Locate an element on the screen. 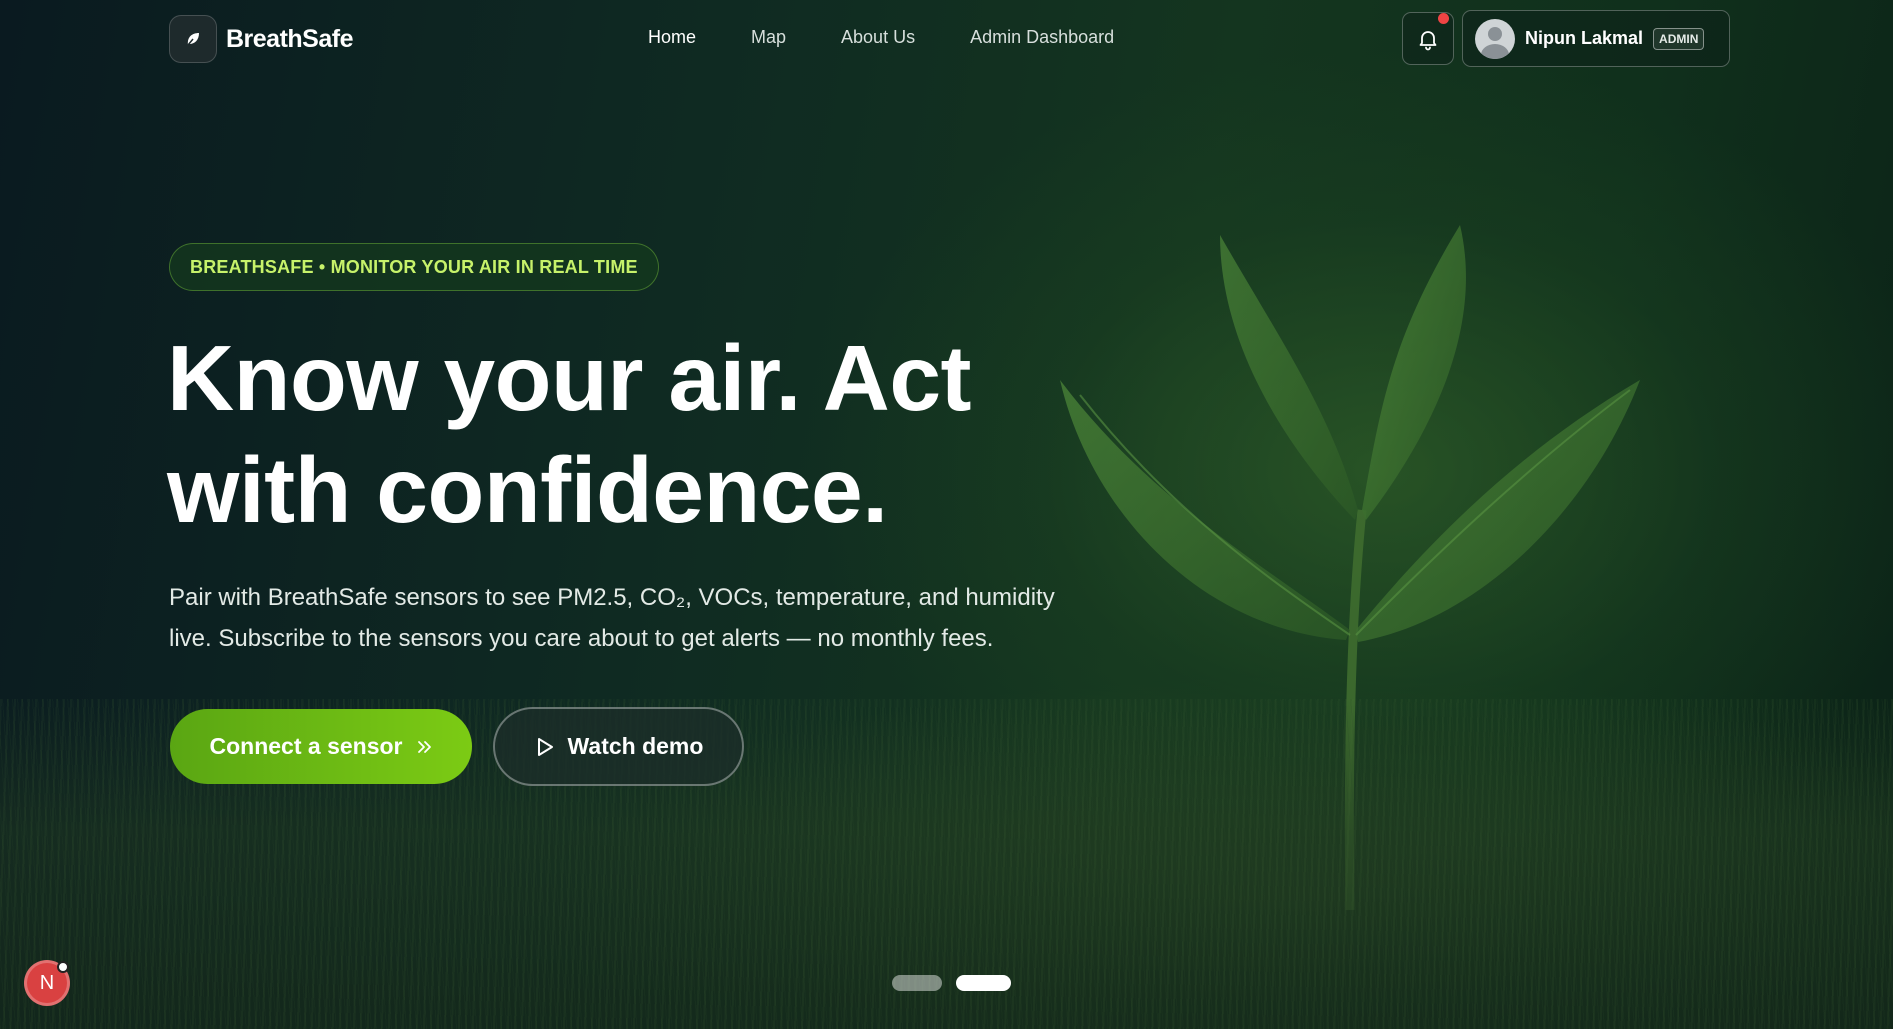 The width and height of the screenshot is (1893, 1029). double-chevron-right-icon is located at coordinates (424, 746).